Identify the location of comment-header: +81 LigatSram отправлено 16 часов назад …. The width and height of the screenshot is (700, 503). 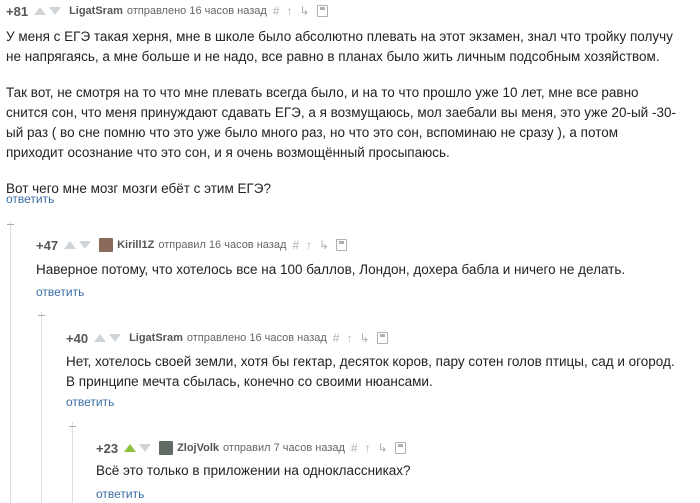
(167, 11).